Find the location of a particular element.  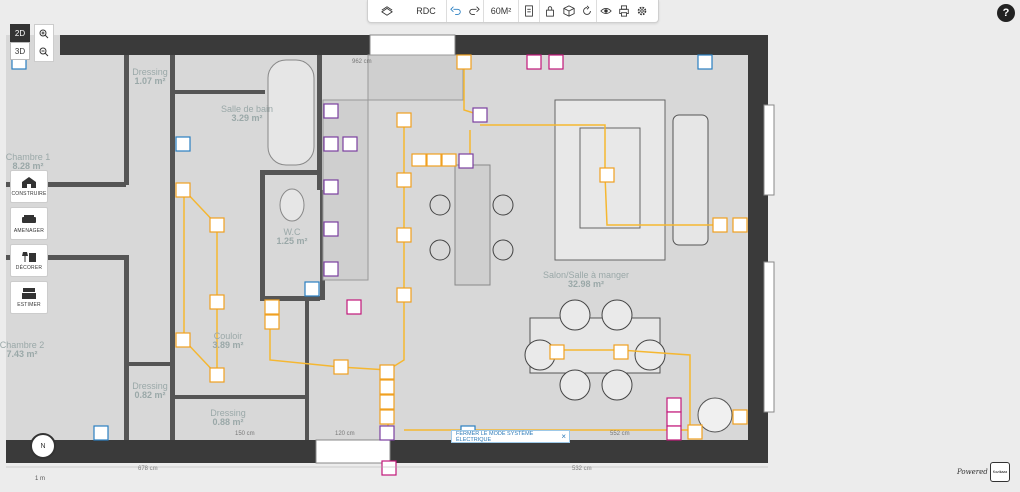

menu-label: DÉCORER is located at coordinates (29, 268).